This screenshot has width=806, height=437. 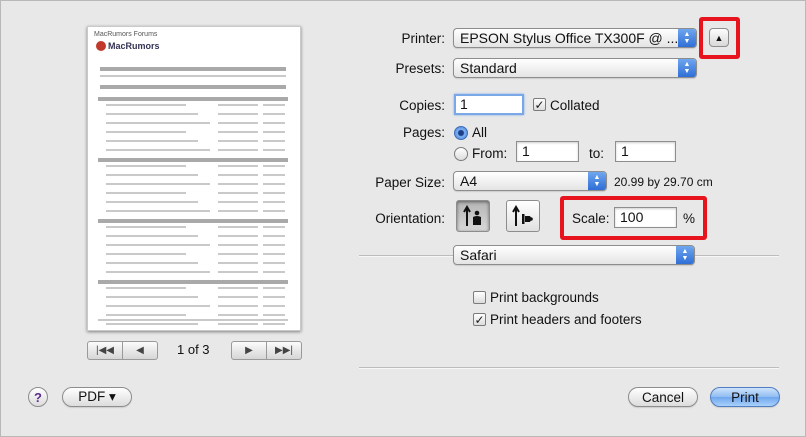 I want to click on triangle-up-icon: ▲, so click(x=719, y=37).